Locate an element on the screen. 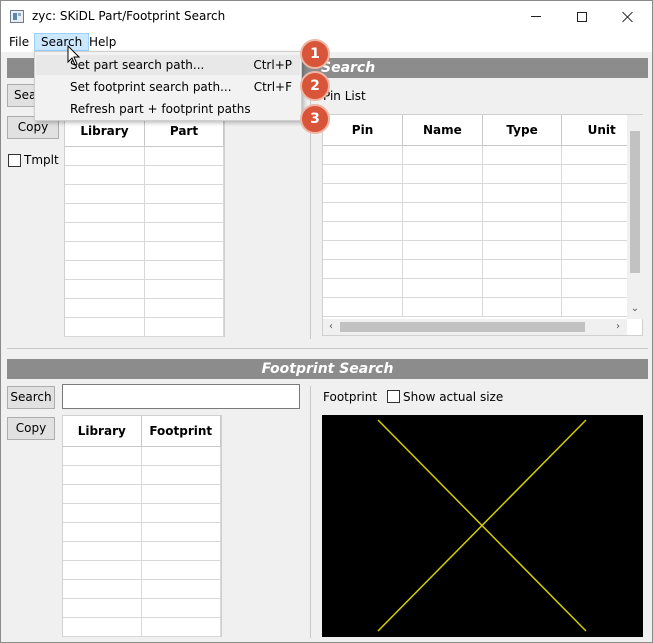 This screenshot has width=653, height=643. pin-table-vscroll-thumb is located at coordinates (635, 202).